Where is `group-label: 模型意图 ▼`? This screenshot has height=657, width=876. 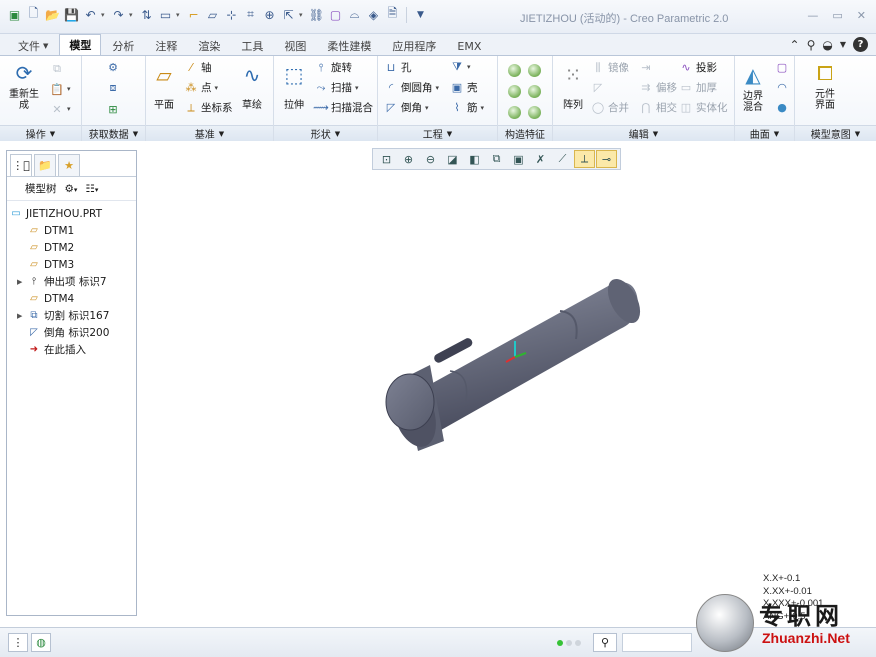 group-label: 模型意图 ▼ is located at coordinates (835, 133).